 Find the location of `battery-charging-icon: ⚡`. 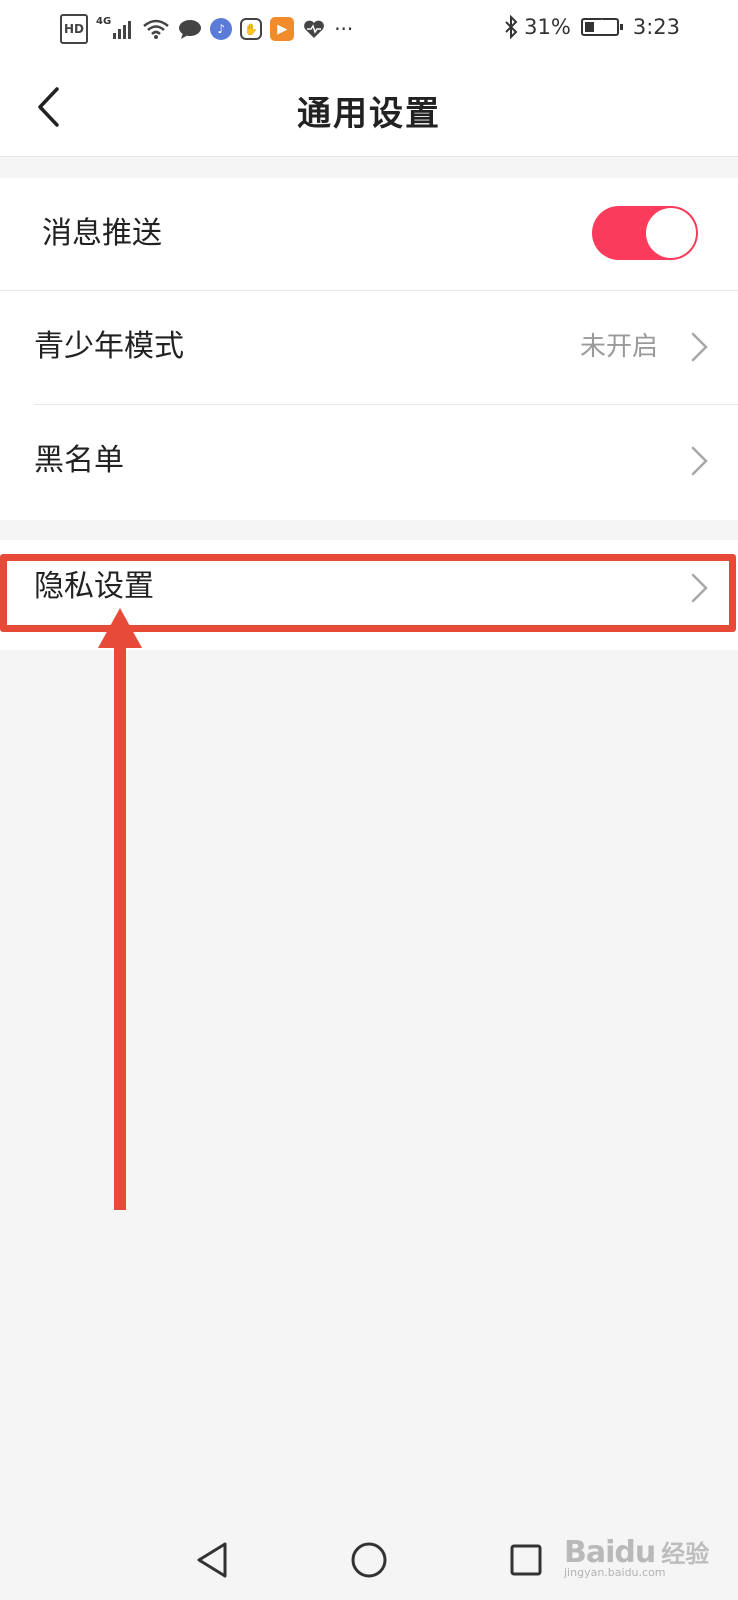

battery-charging-icon: ⚡ is located at coordinates (601, 27).